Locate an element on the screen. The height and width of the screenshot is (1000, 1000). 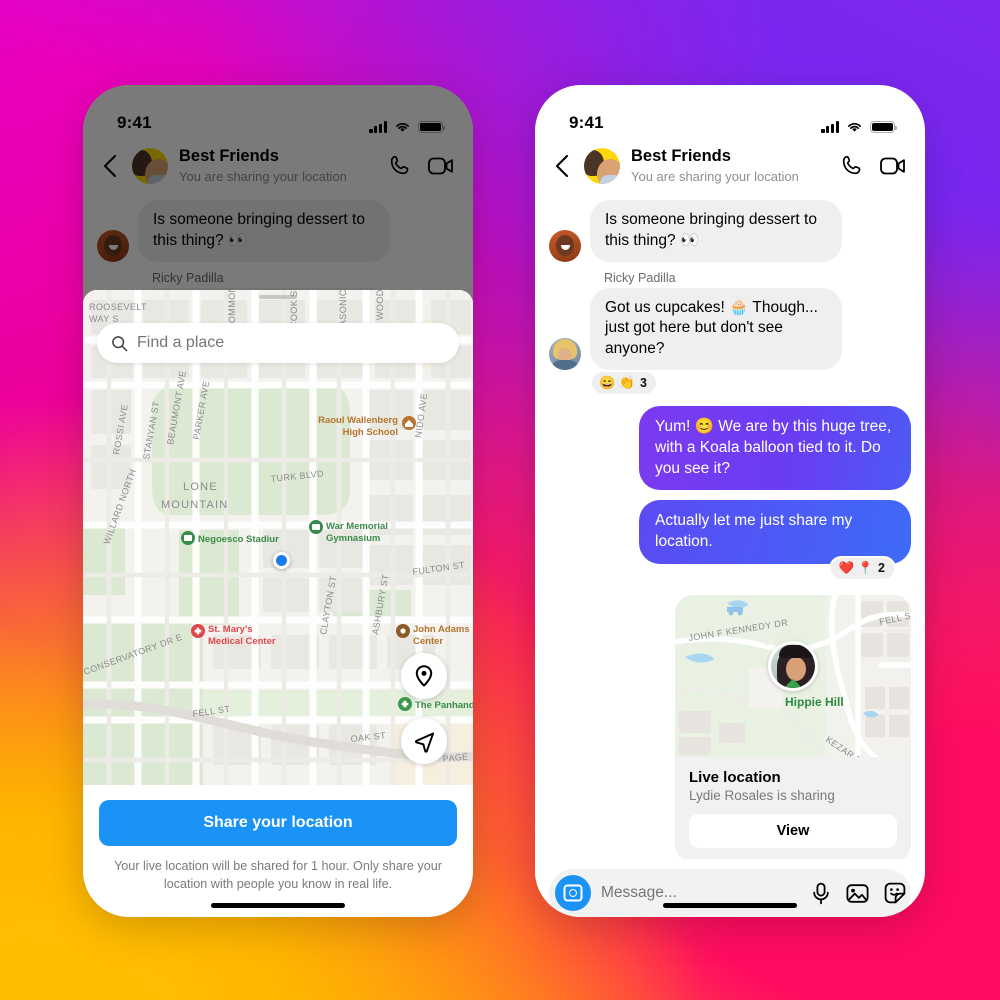
map-search is located at coordinates (278, 343).